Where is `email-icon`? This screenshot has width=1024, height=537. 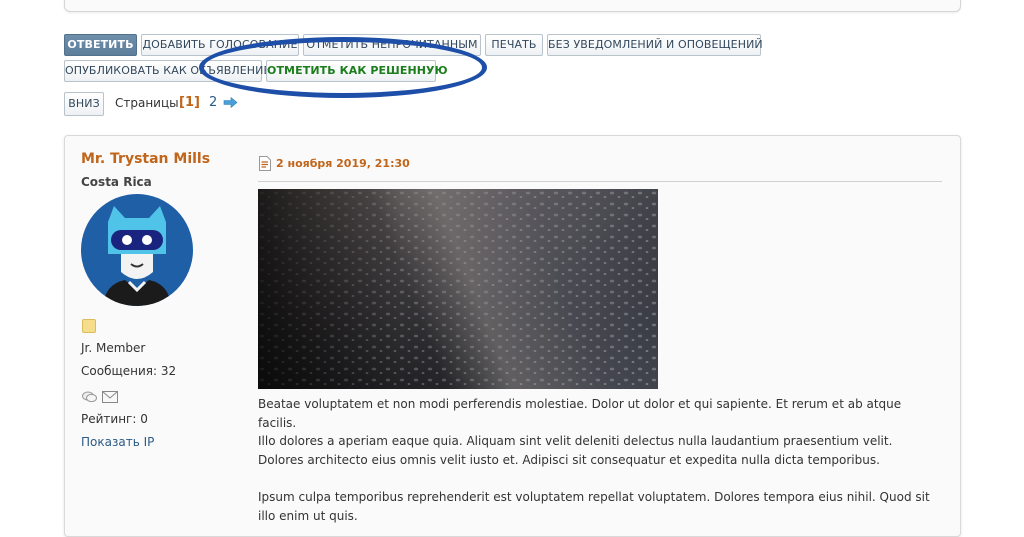 email-icon is located at coordinates (110, 397).